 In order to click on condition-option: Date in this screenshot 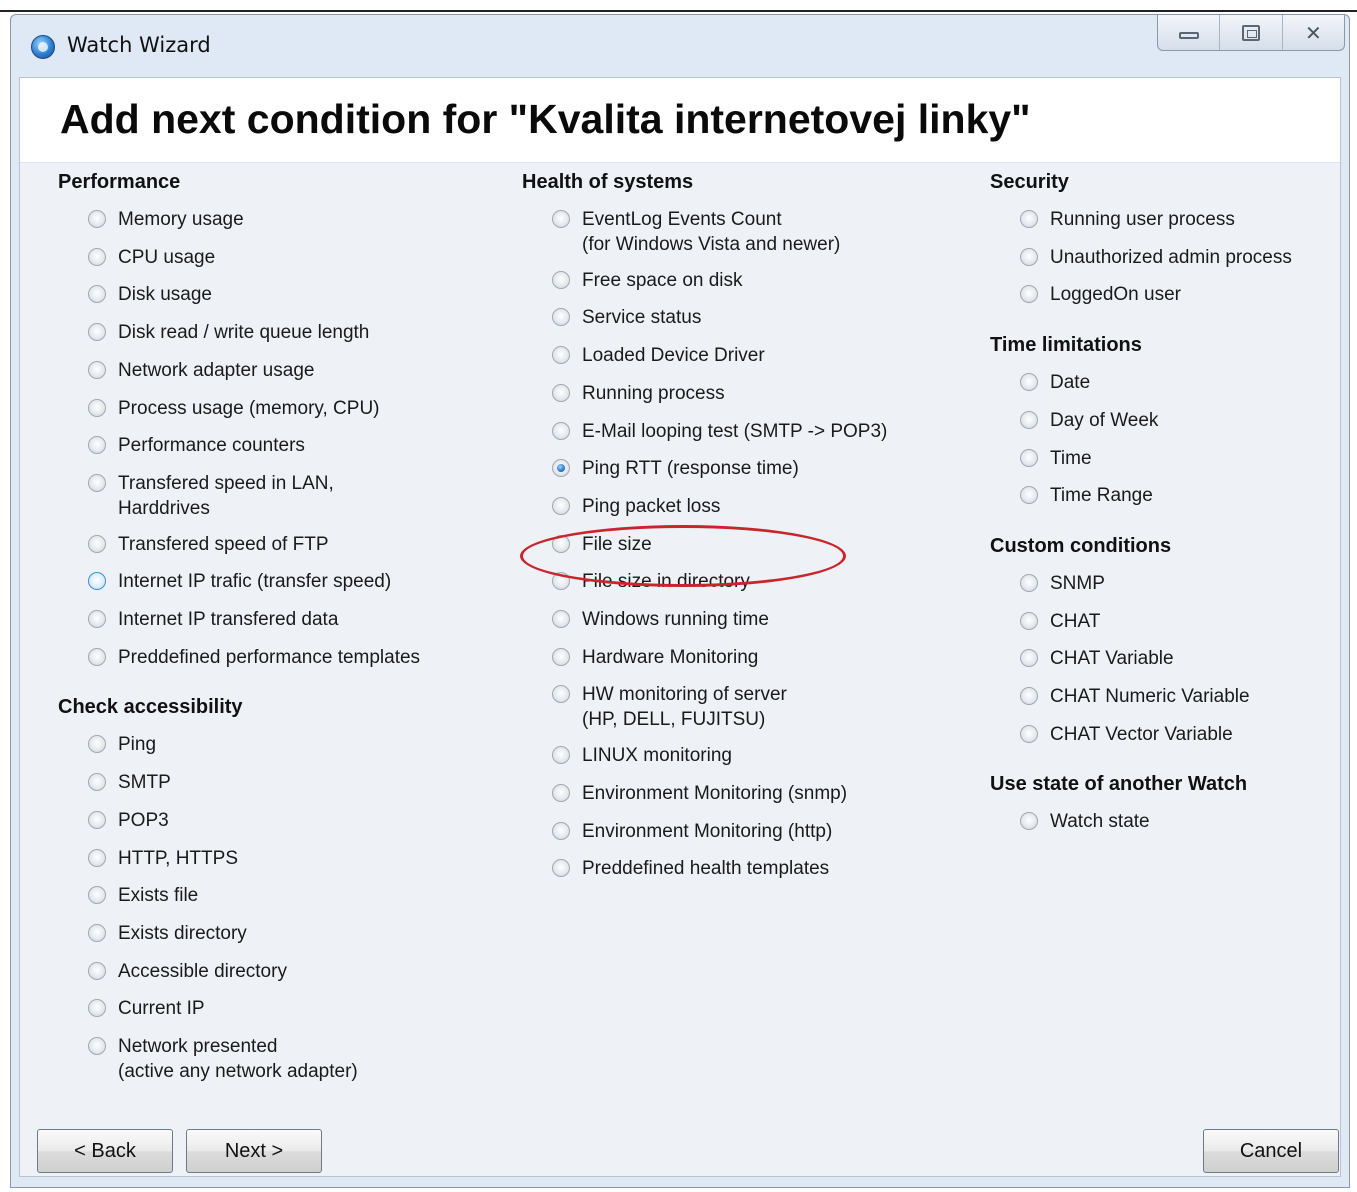, I will do `click(1055, 382)`.